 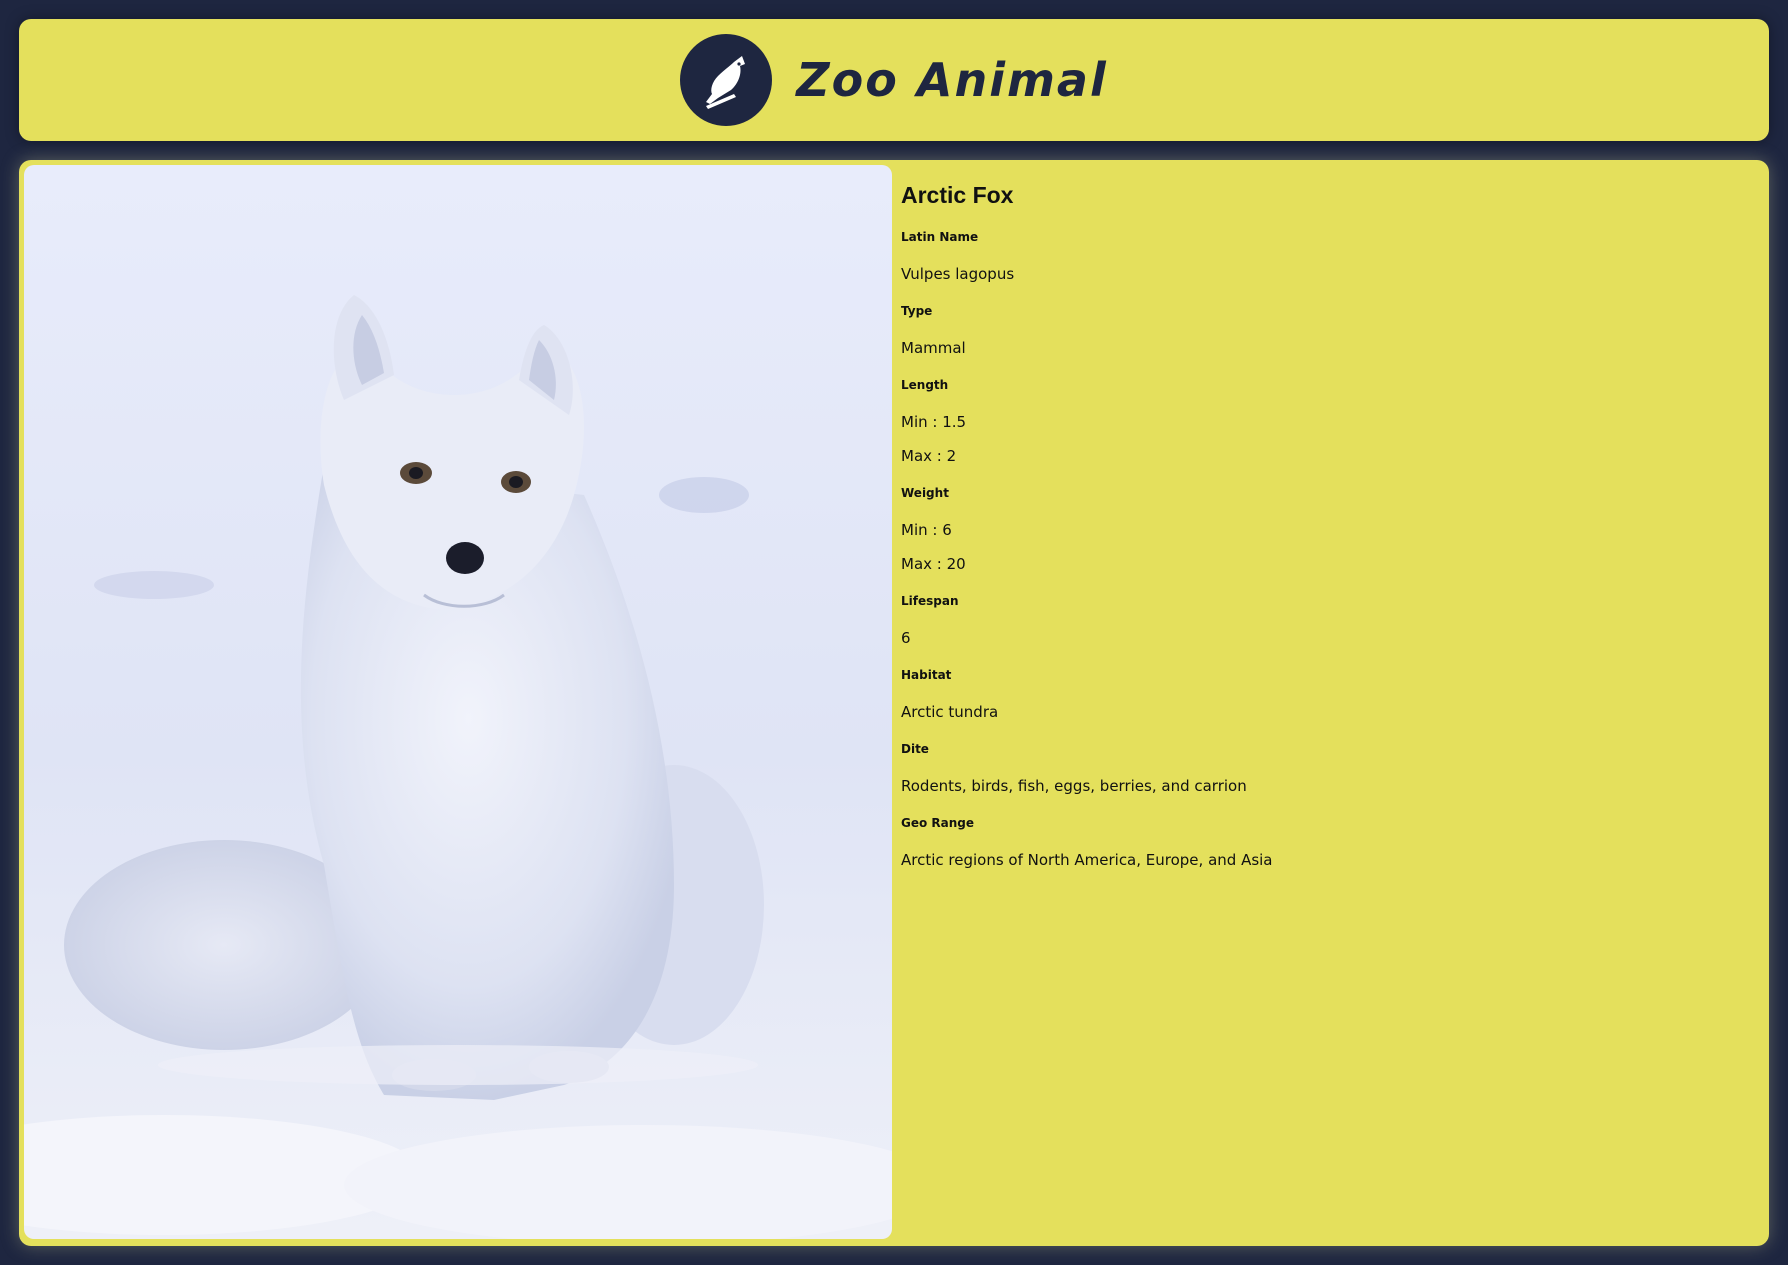 I want to click on bird-icon, so click(x=726, y=82).